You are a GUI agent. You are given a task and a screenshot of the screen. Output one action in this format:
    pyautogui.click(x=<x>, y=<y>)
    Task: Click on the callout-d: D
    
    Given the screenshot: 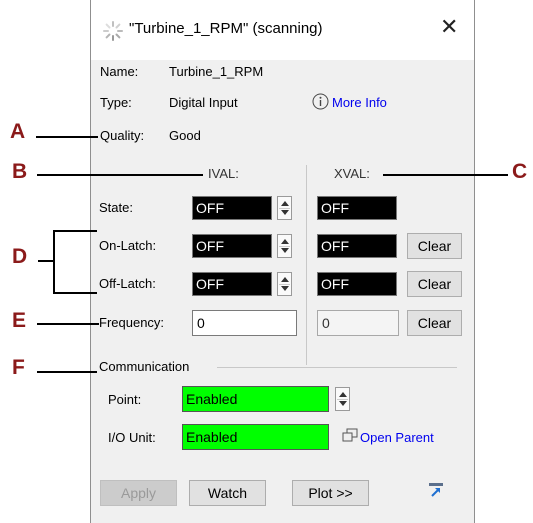 What is the action you would take?
    pyautogui.click(x=20, y=256)
    